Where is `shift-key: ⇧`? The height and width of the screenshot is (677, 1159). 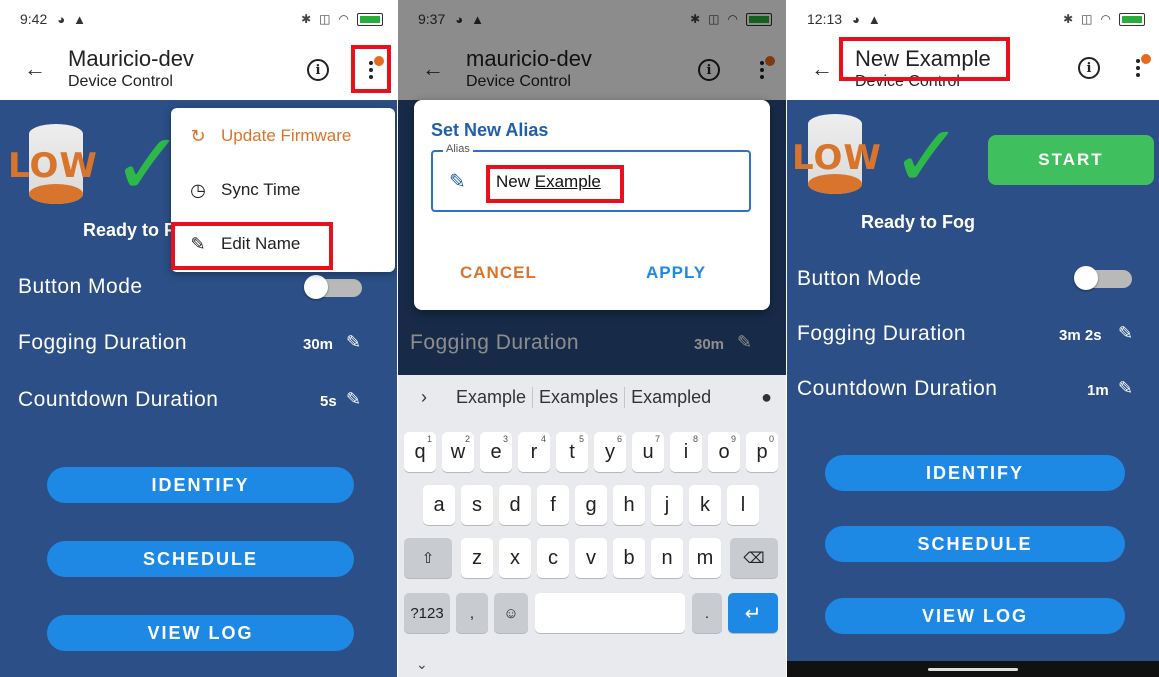 shift-key: ⇧ is located at coordinates (428, 558).